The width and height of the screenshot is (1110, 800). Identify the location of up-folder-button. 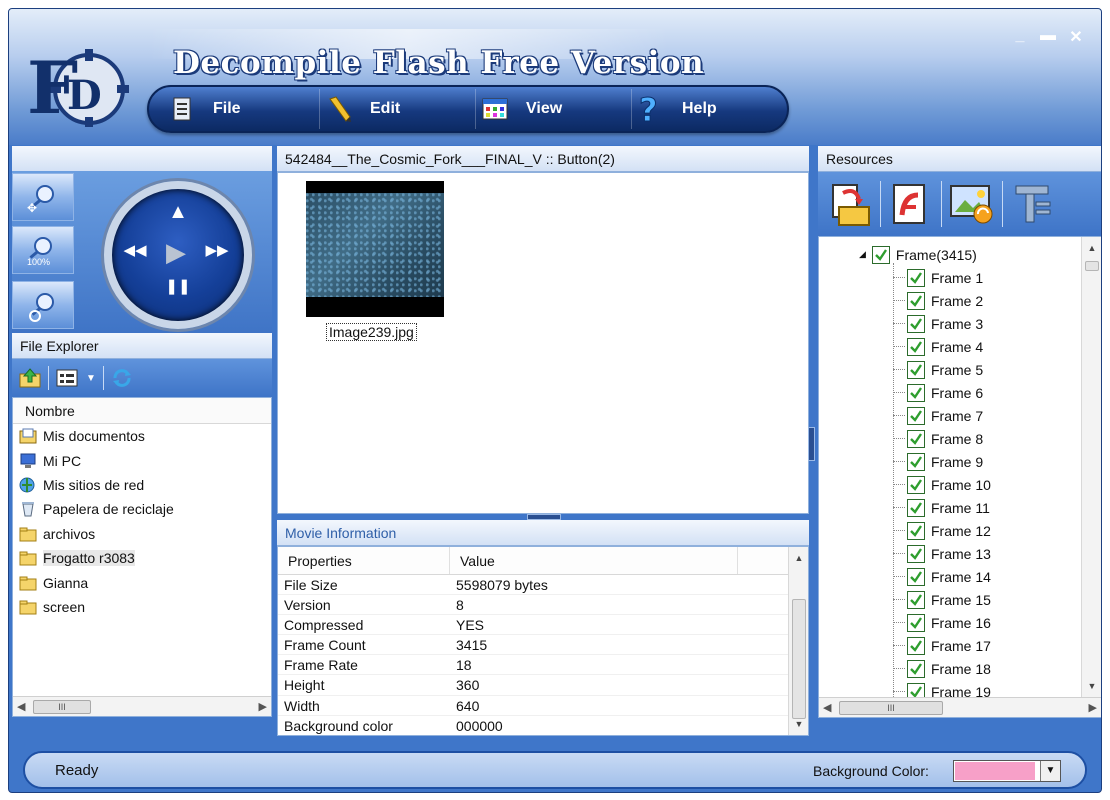
(30, 378).